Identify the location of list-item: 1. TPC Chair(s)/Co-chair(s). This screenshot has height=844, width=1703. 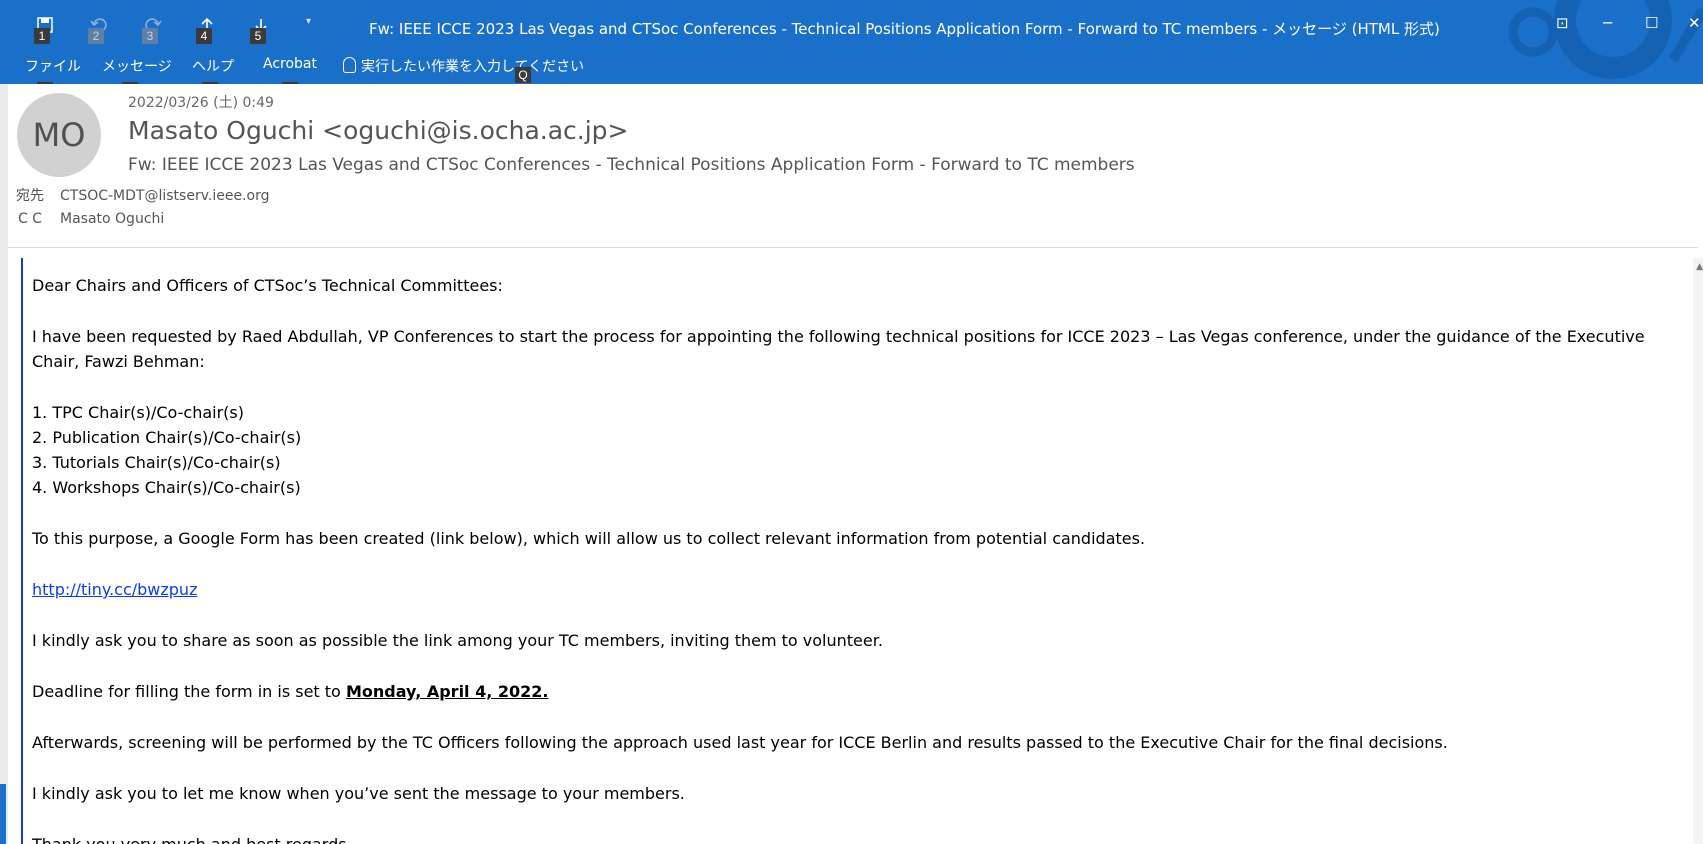
(138, 412).